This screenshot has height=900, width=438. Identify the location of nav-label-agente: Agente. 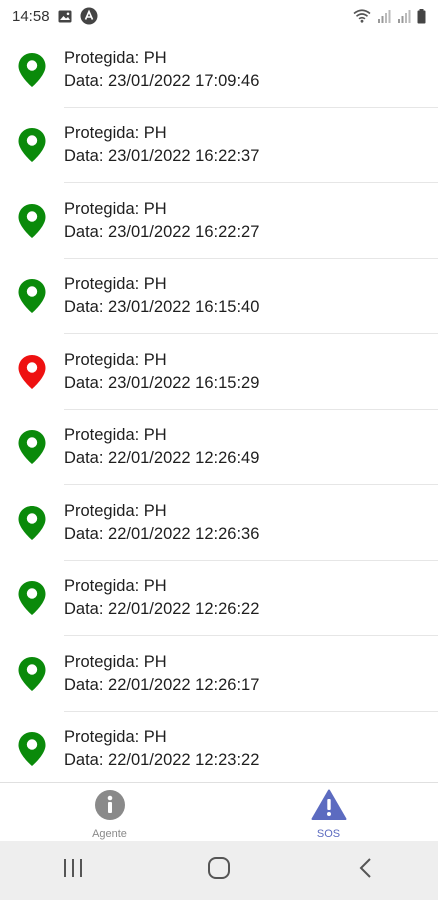
(109, 834).